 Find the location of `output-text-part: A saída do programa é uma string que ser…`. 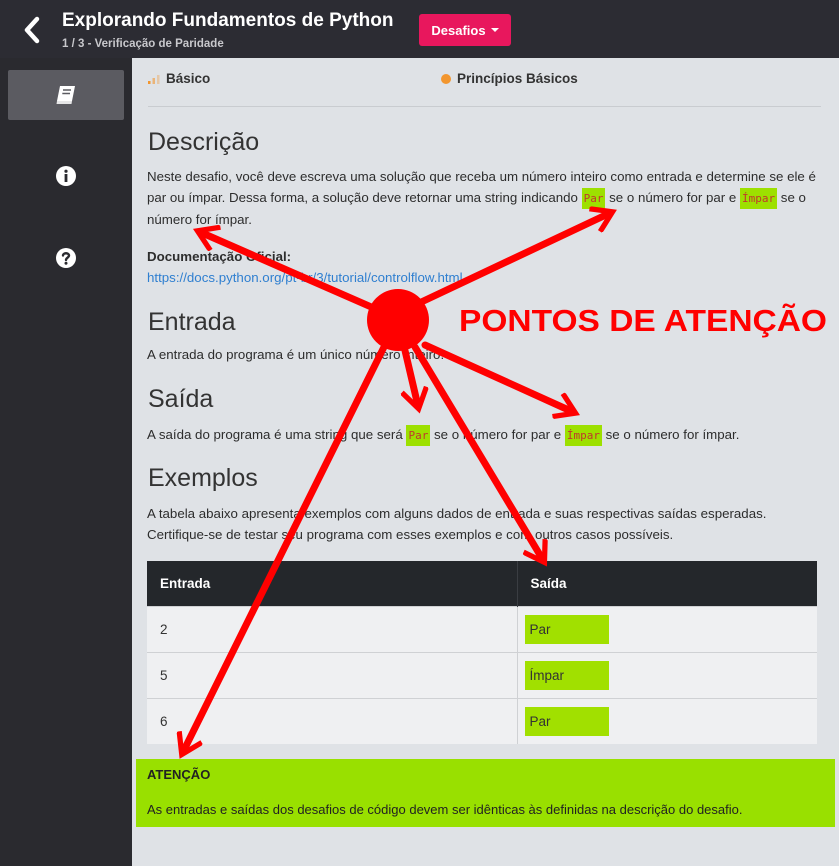

output-text-part: A saída do programa é uma string que ser… is located at coordinates (277, 434).